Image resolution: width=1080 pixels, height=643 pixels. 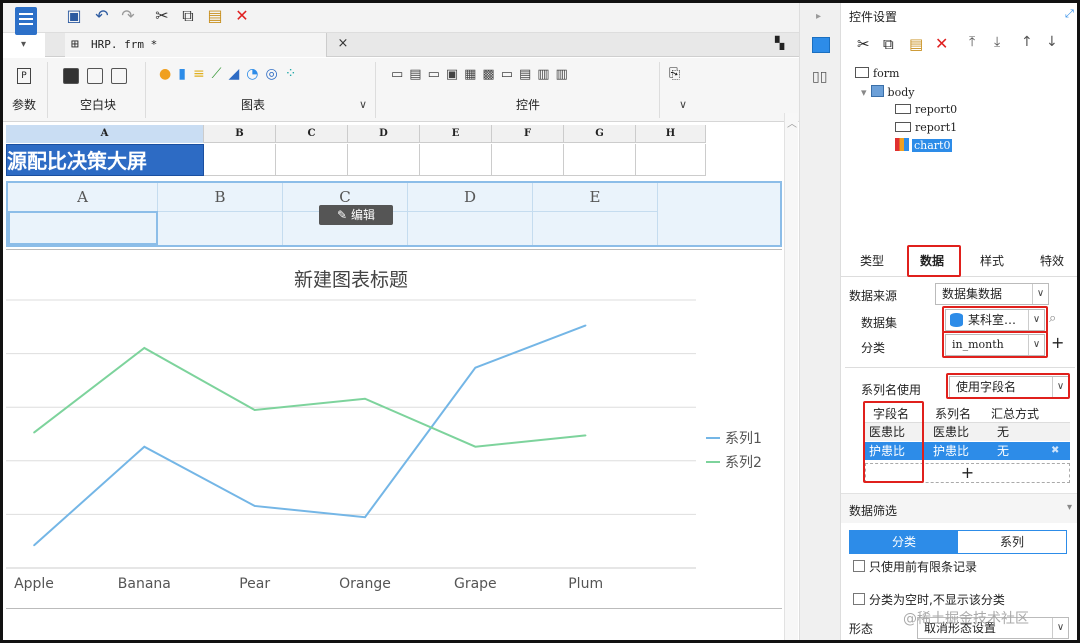 What do you see at coordinates (97, 105) in the screenshot?
I see `ribbon-group-block: 空白块` at bounding box center [97, 105].